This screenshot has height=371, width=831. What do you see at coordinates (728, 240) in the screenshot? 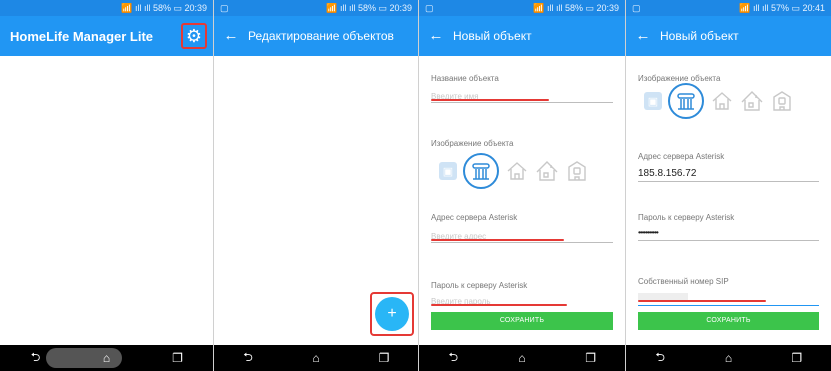
I see `password-underline` at bounding box center [728, 240].